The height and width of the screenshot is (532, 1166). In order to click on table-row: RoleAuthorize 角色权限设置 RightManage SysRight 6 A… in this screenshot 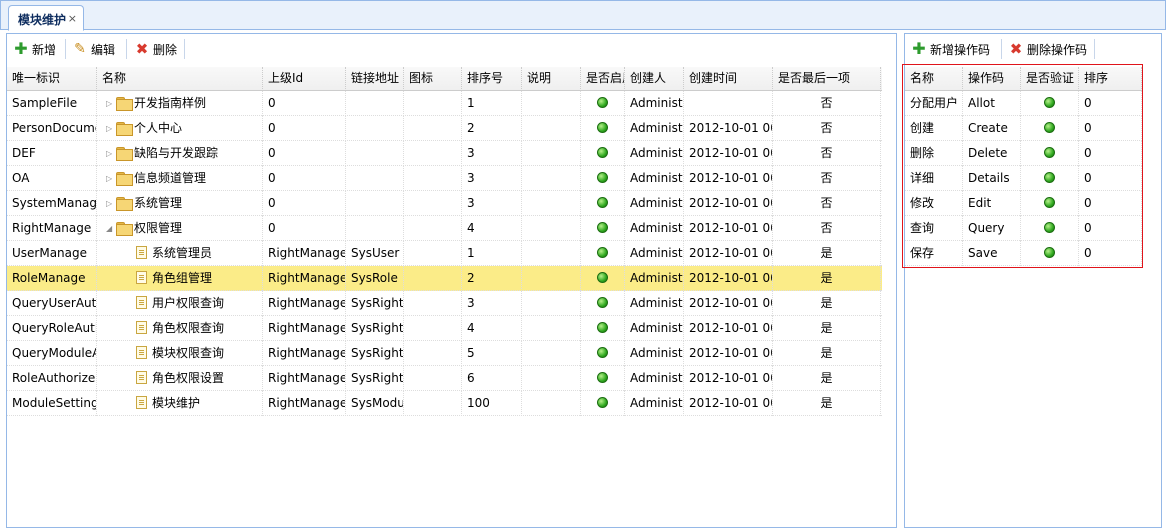, I will do `click(444, 378)`.